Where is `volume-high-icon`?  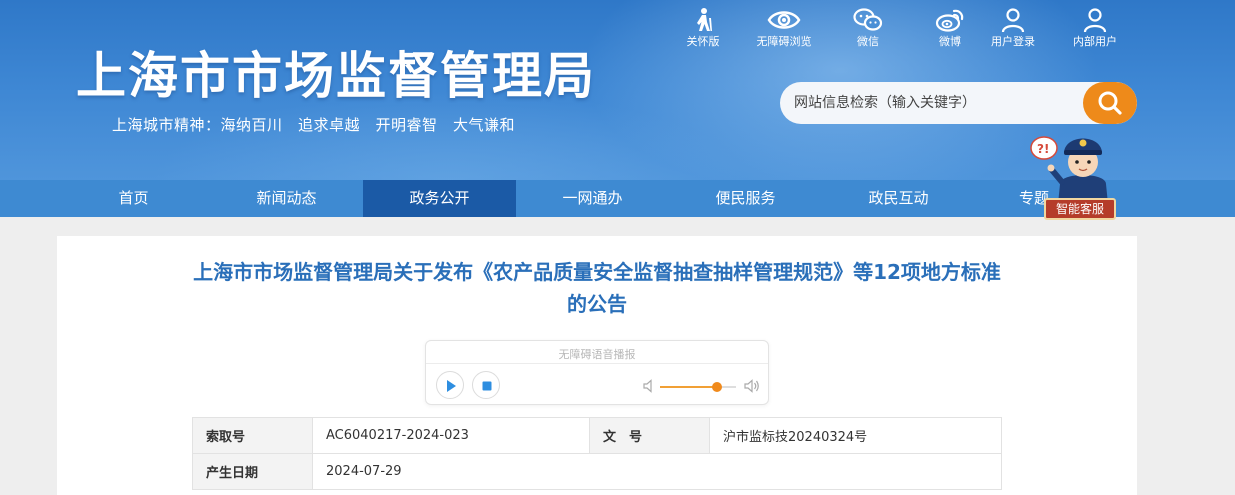
volume-high-icon is located at coordinates (752, 386).